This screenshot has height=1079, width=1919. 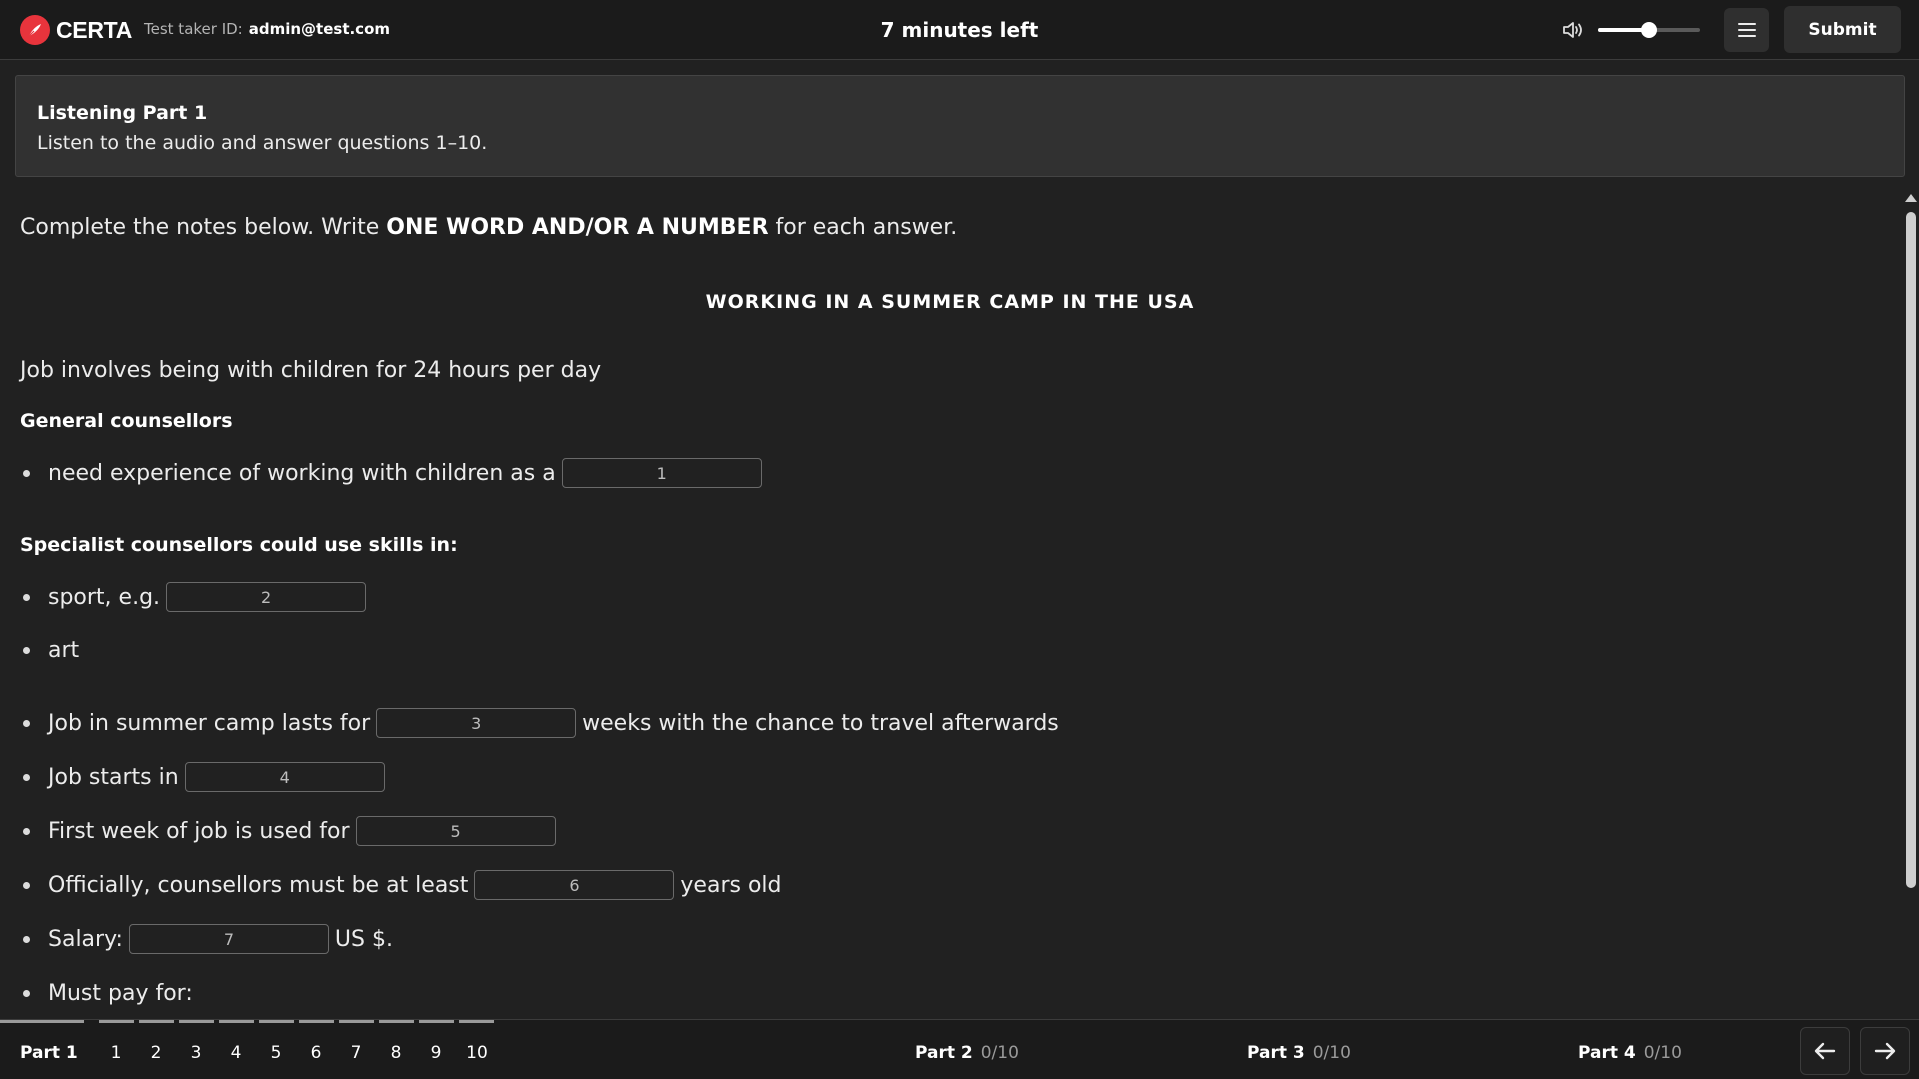 I want to click on list-item-art: art, so click(x=49, y=650).